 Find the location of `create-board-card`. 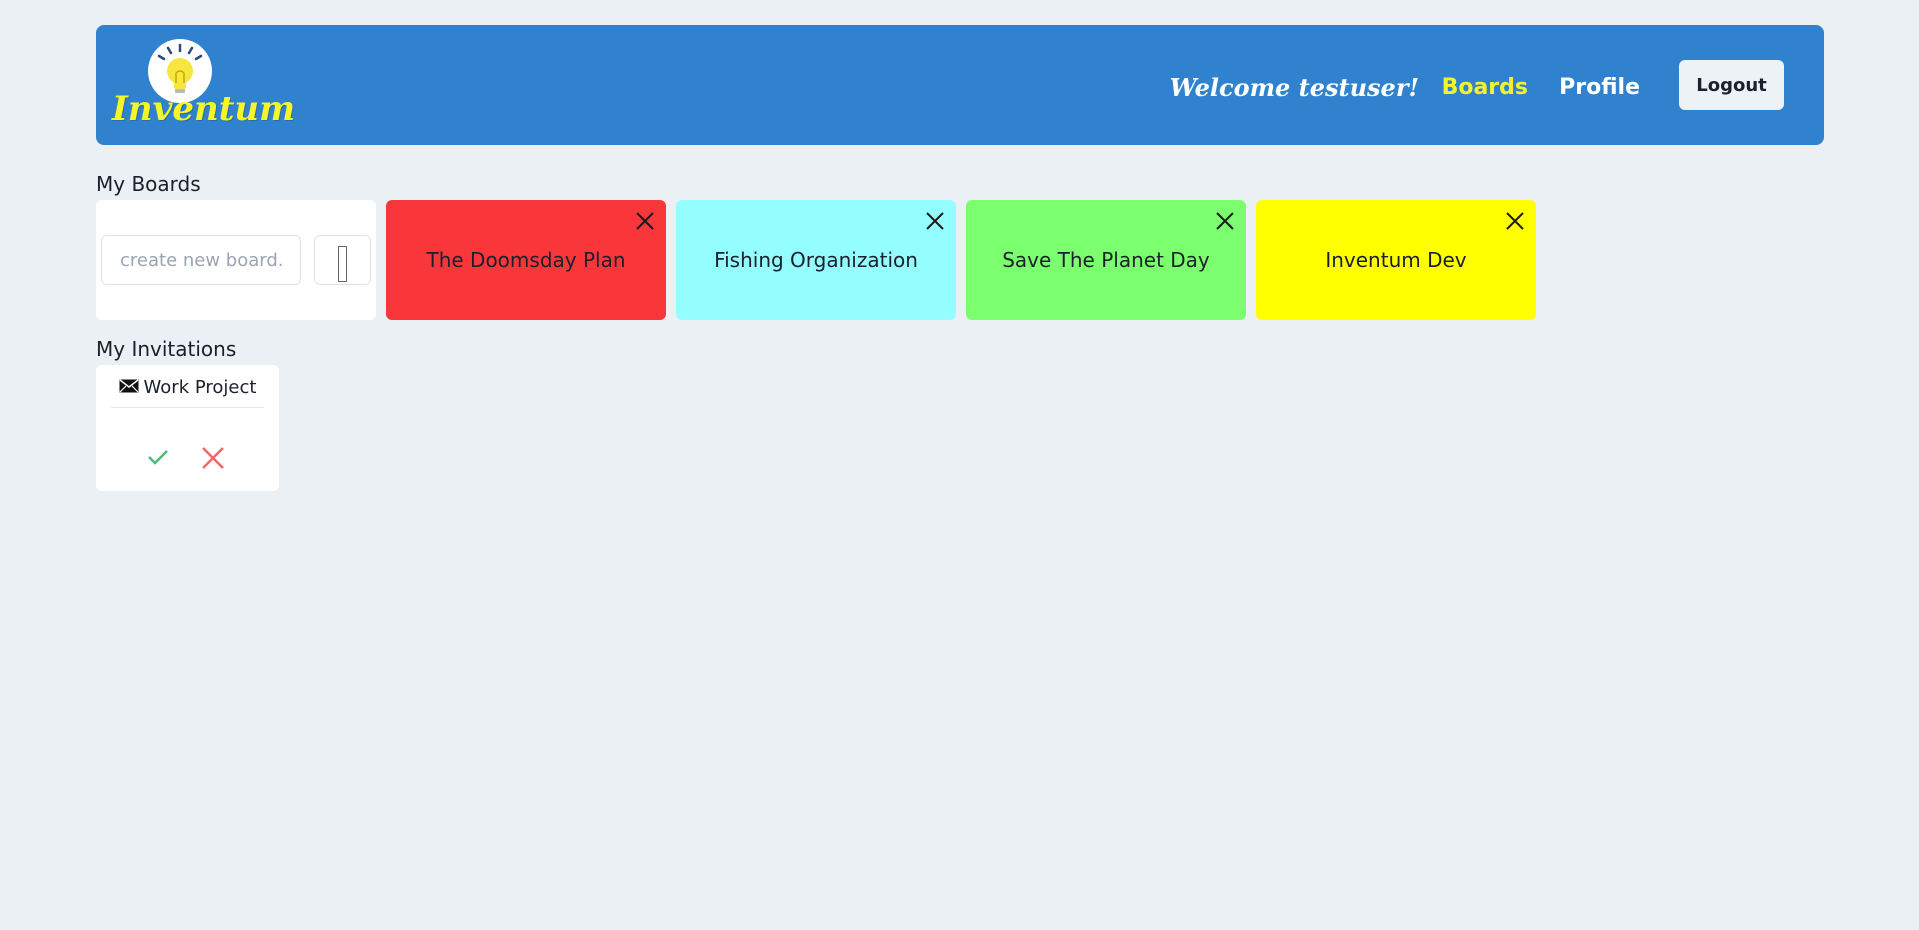

create-board-card is located at coordinates (236, 260).